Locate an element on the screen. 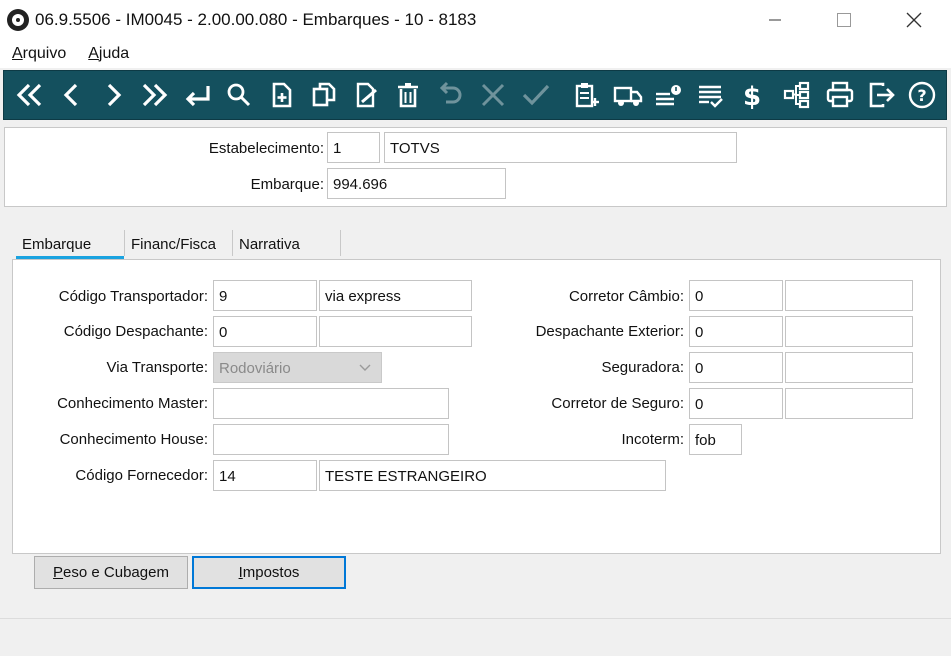 This screenshot has width=951, height=656. despachante-exterior-input: 0 is located at coordinates (736, 331).